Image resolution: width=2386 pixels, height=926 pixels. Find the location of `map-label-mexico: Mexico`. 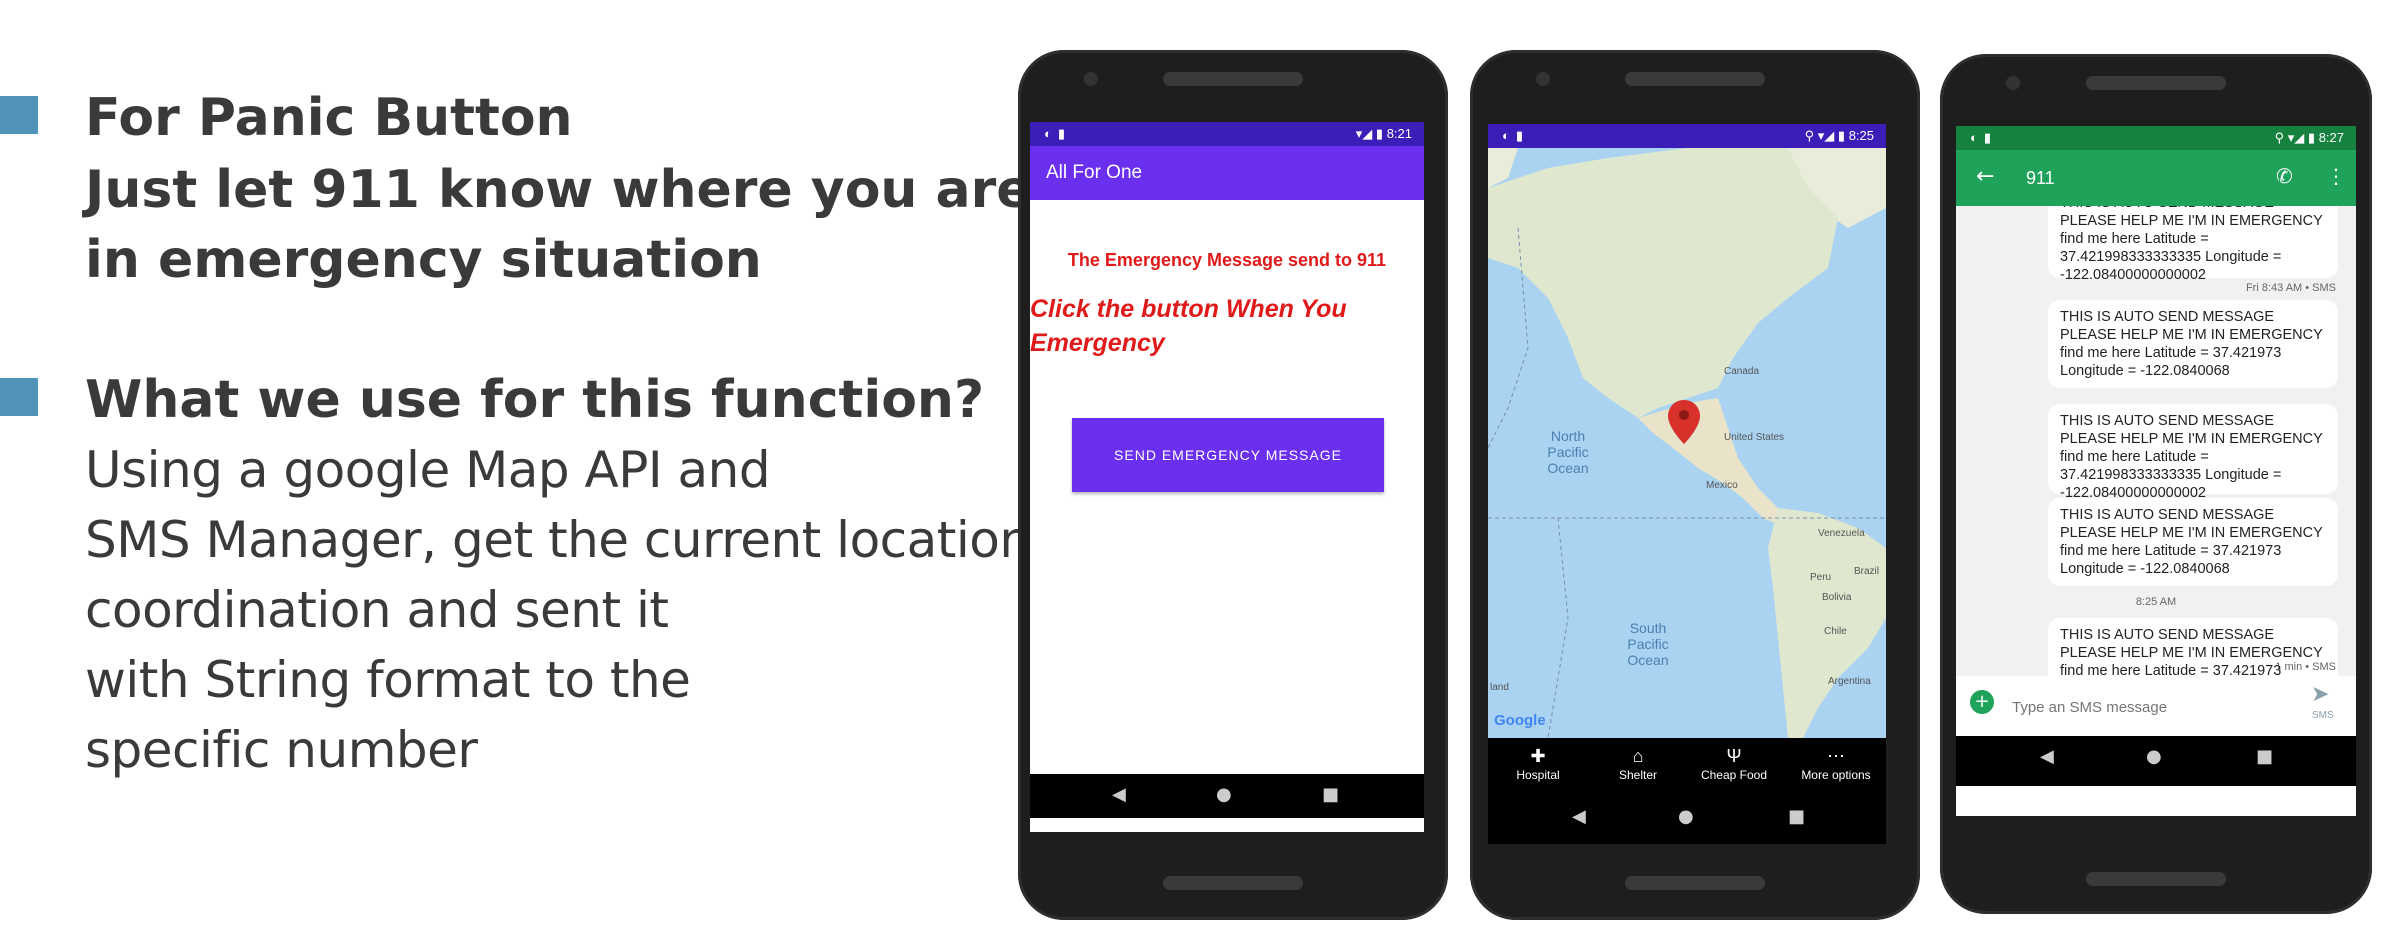

map-label-mexico: Mexico is located at coordinates (1722, 485).